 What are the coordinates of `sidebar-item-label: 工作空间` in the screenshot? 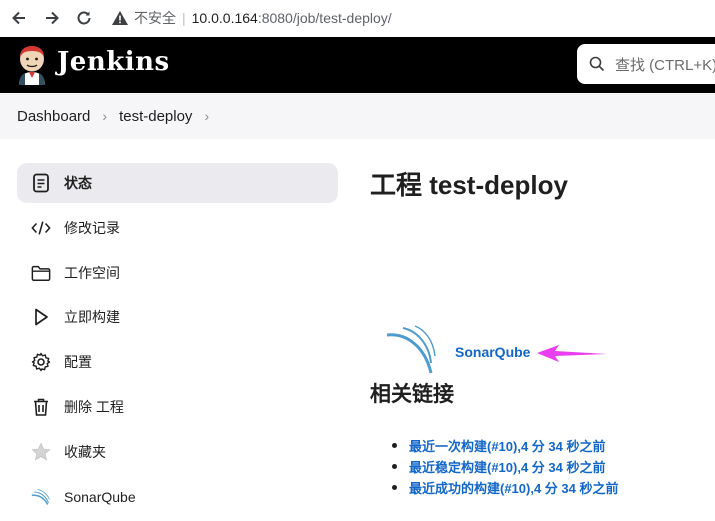 It's located at (92, 272).